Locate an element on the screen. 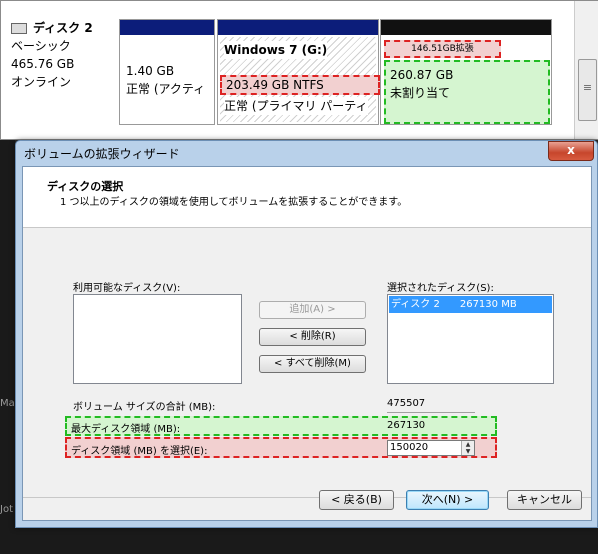 The height and width of the screenshot is (554, 598). partition-size: 203.49 GB NTFS is located at coordinates (275, 85).